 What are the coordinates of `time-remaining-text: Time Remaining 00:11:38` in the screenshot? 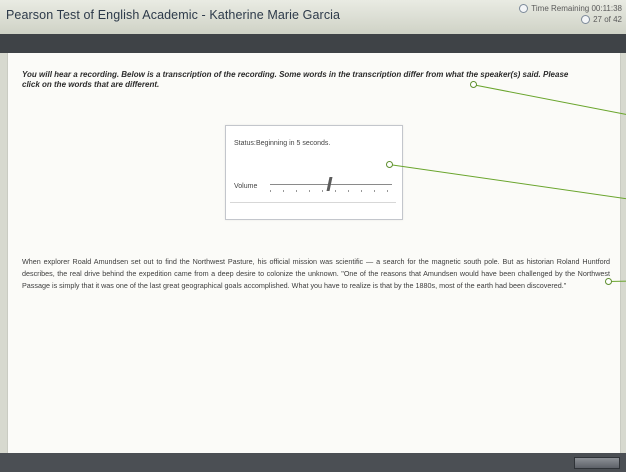 It's located at (576, 8).